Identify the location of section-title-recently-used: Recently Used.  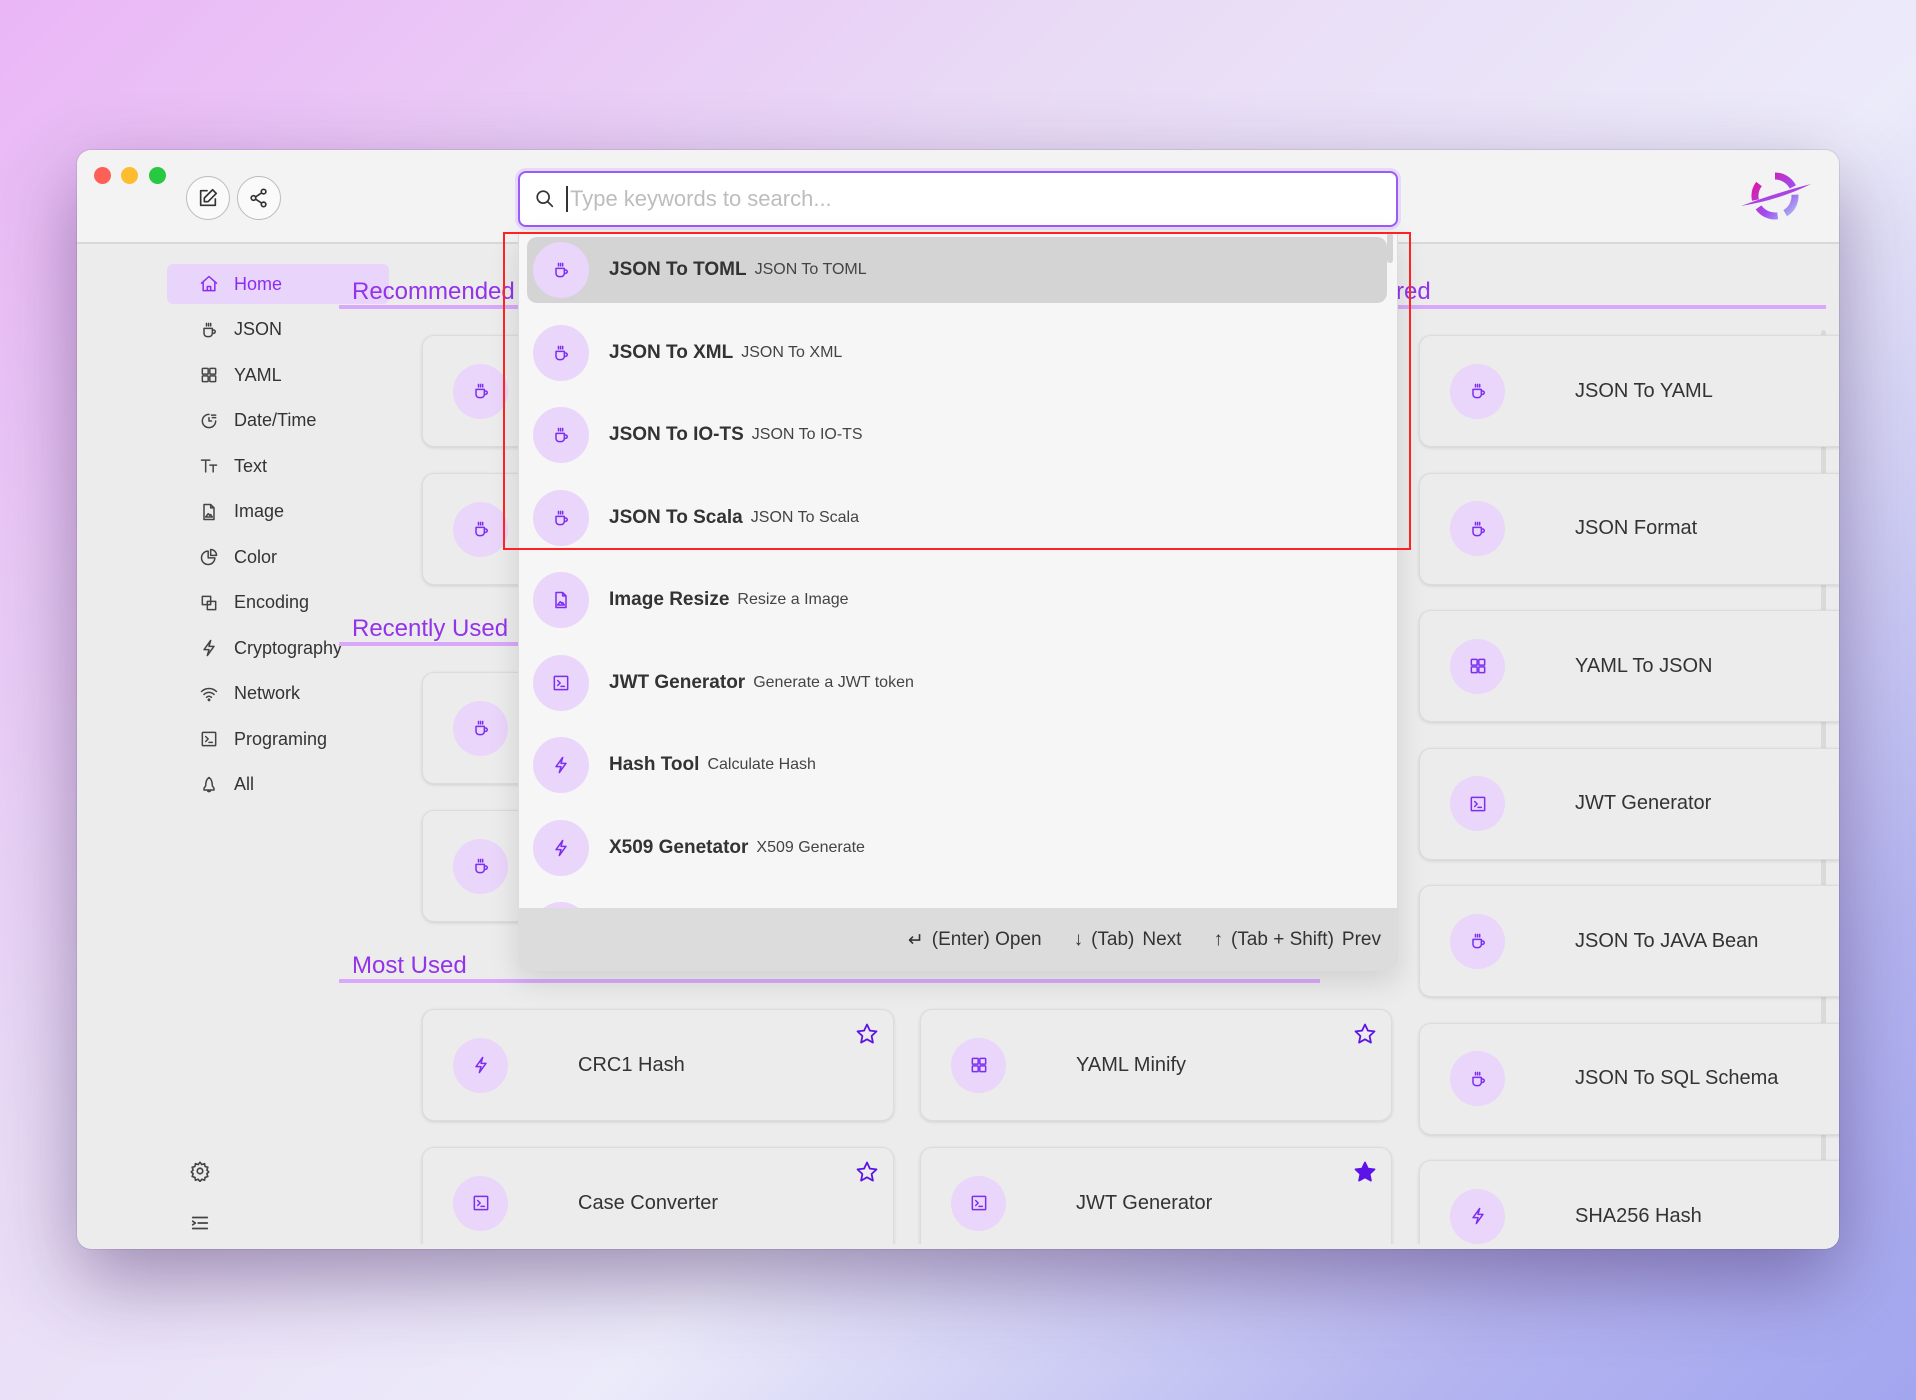
(430, 628).